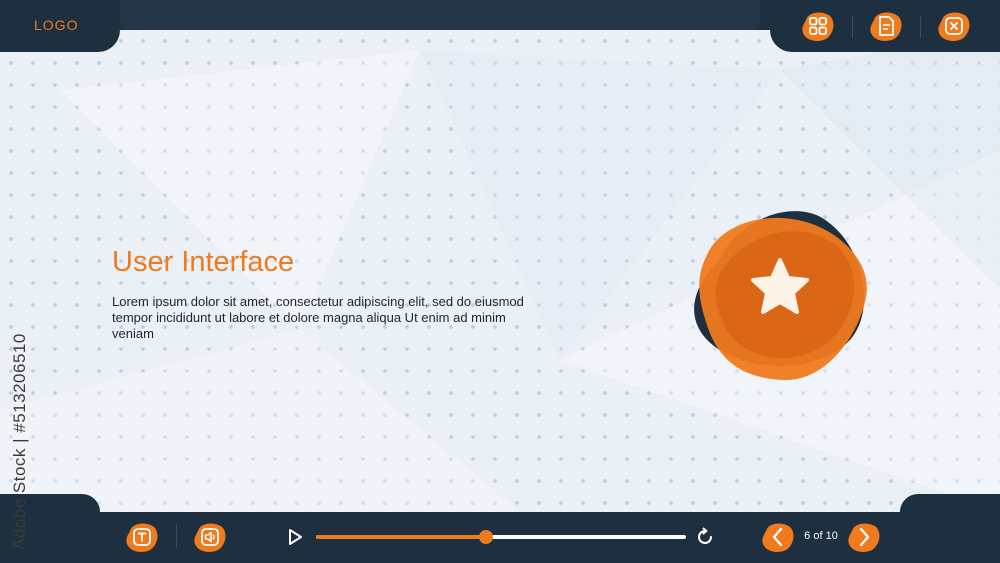 This screenshot has width=1000, height=563. Describe the element at coordinates (401, 537) in the screenshot. I see `progress-fill` at that location.